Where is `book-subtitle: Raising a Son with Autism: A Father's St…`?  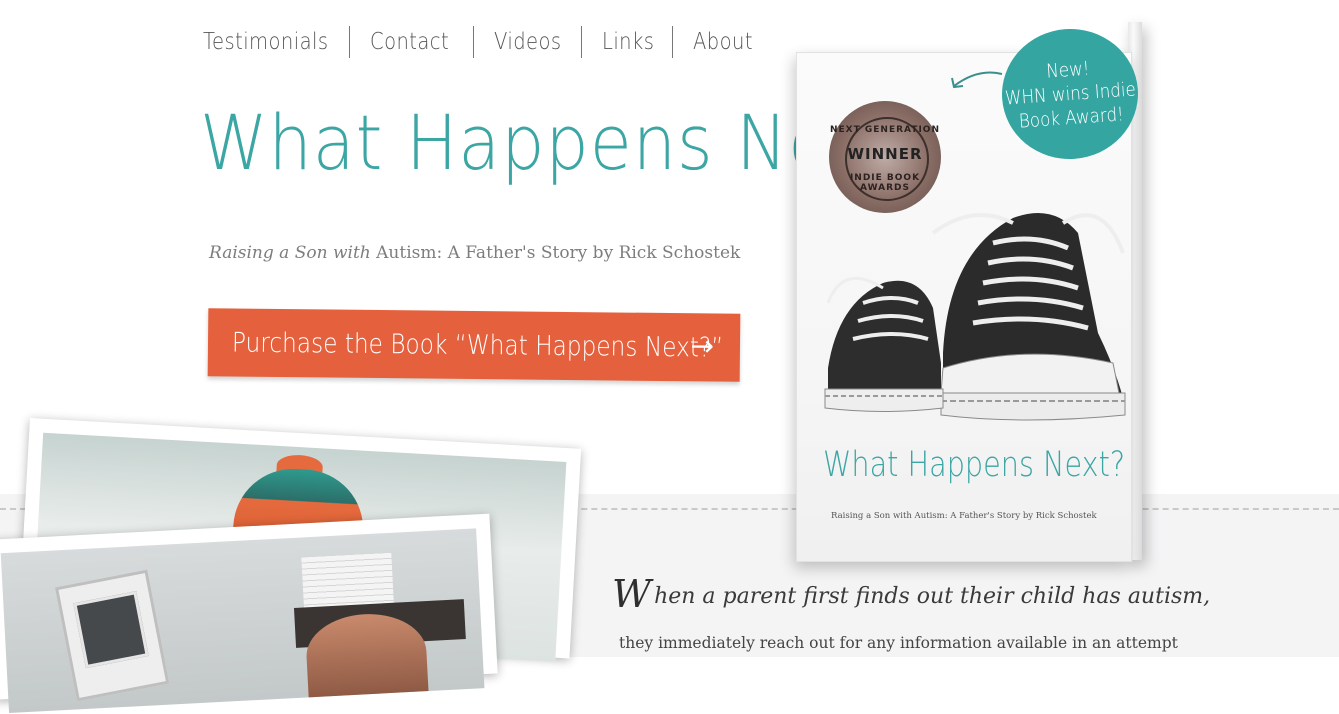
book-subtitle: Raising a Son with Autism: A Father's St… is located at coordinates (474, 253).